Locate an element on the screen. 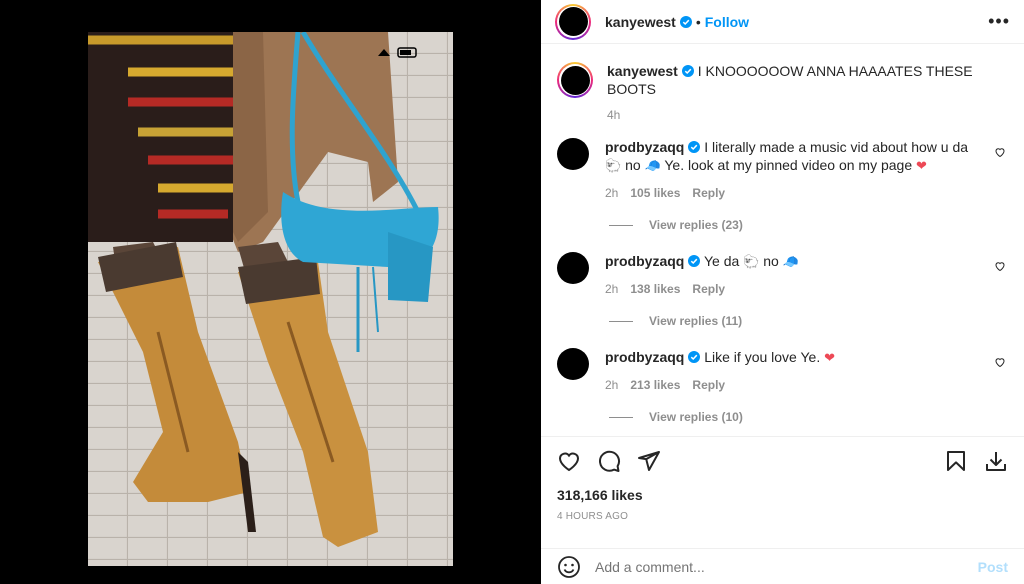 Image resolution: width=1024 pixels, height=584 pixels. share-send-icon is located at coordinates (649, 461).